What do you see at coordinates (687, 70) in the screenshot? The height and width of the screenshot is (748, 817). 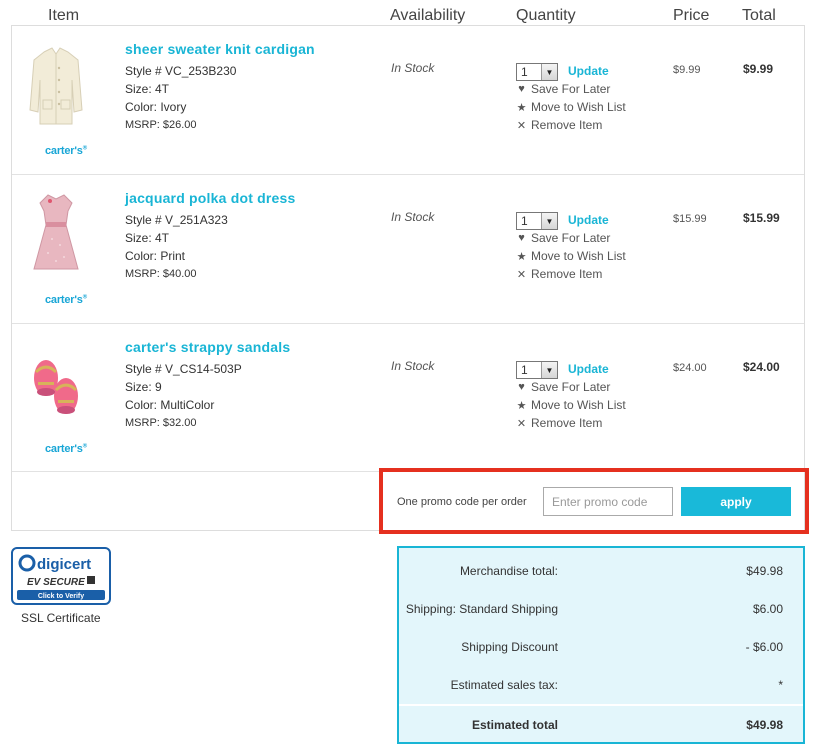 I see `unit-price: $9.99` at bounding box center [687, 70].